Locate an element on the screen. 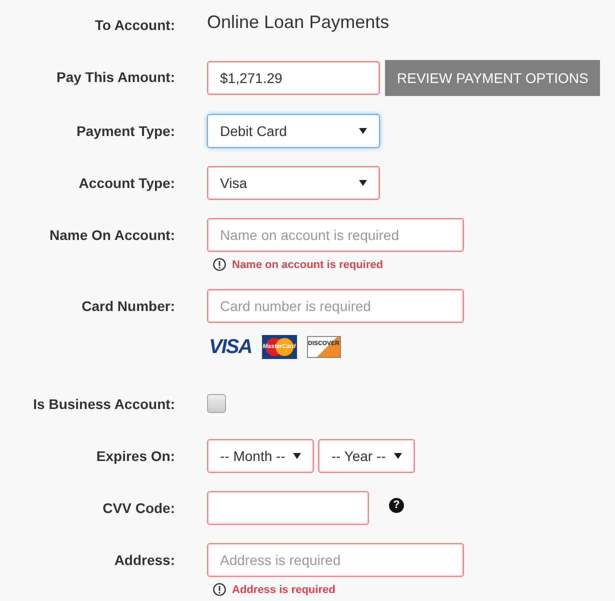 The height and width of the screenshot is (601, 615). error-message: Address is required is located at coordinates (284, 590).